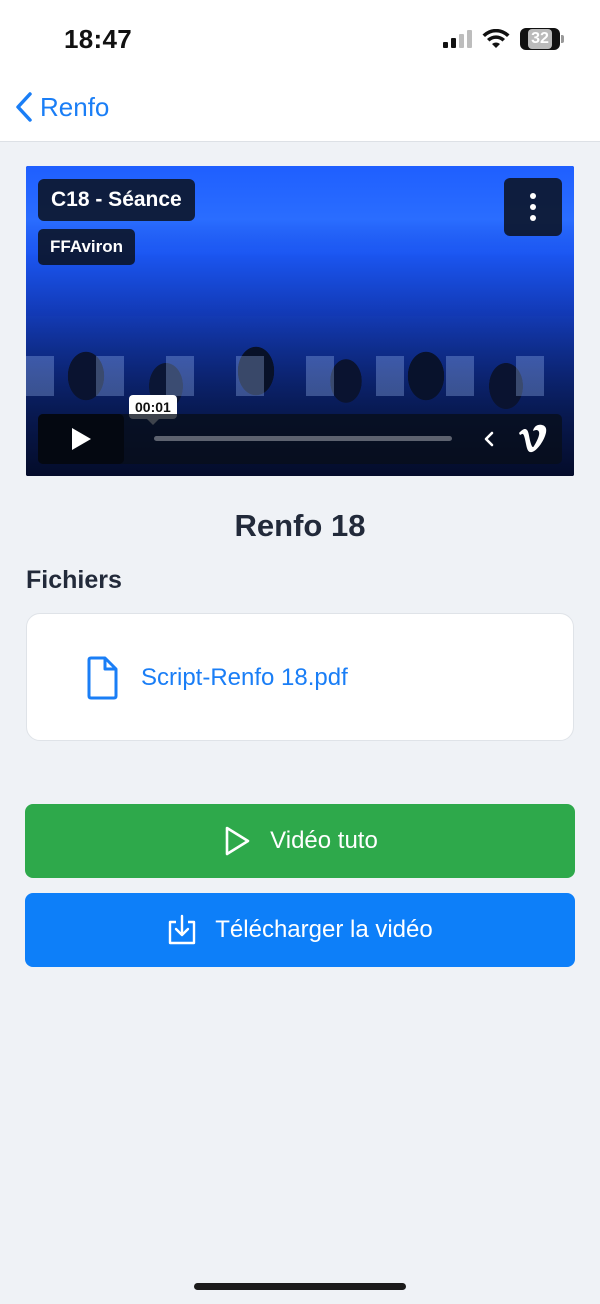 The height and width of the screenshot is (1304, 600). Describe the element at coordinates (87, 247) in the screenshot. I see `video-author: FFAviron` at that location.